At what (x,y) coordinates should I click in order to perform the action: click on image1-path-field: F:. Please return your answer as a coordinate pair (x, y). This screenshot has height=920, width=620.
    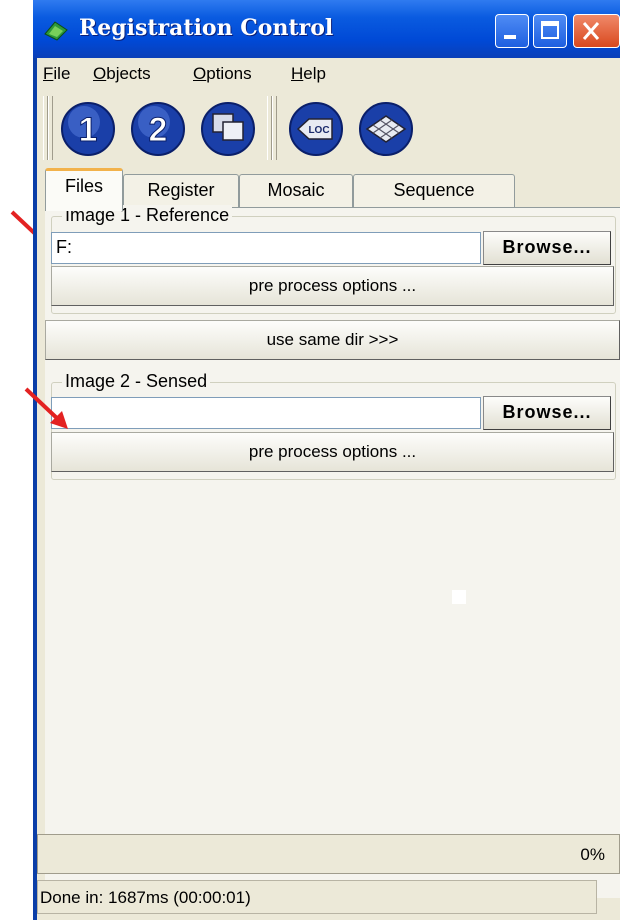
    Looking at the image, I should click on (266, 248).